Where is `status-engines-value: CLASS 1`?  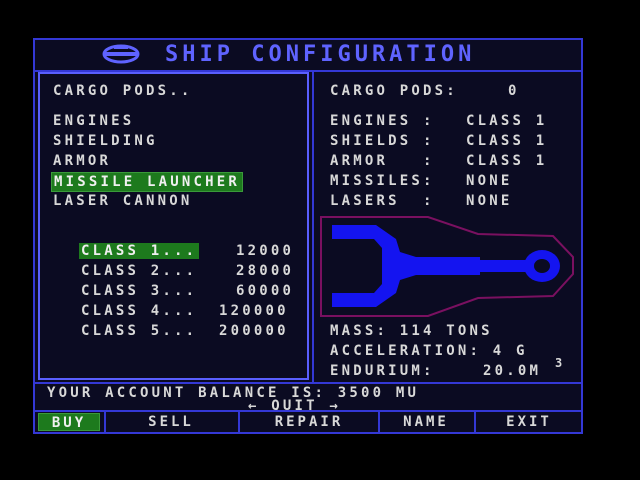
status-engines-value: CLASS 1 is located at coordinates (507, 121).